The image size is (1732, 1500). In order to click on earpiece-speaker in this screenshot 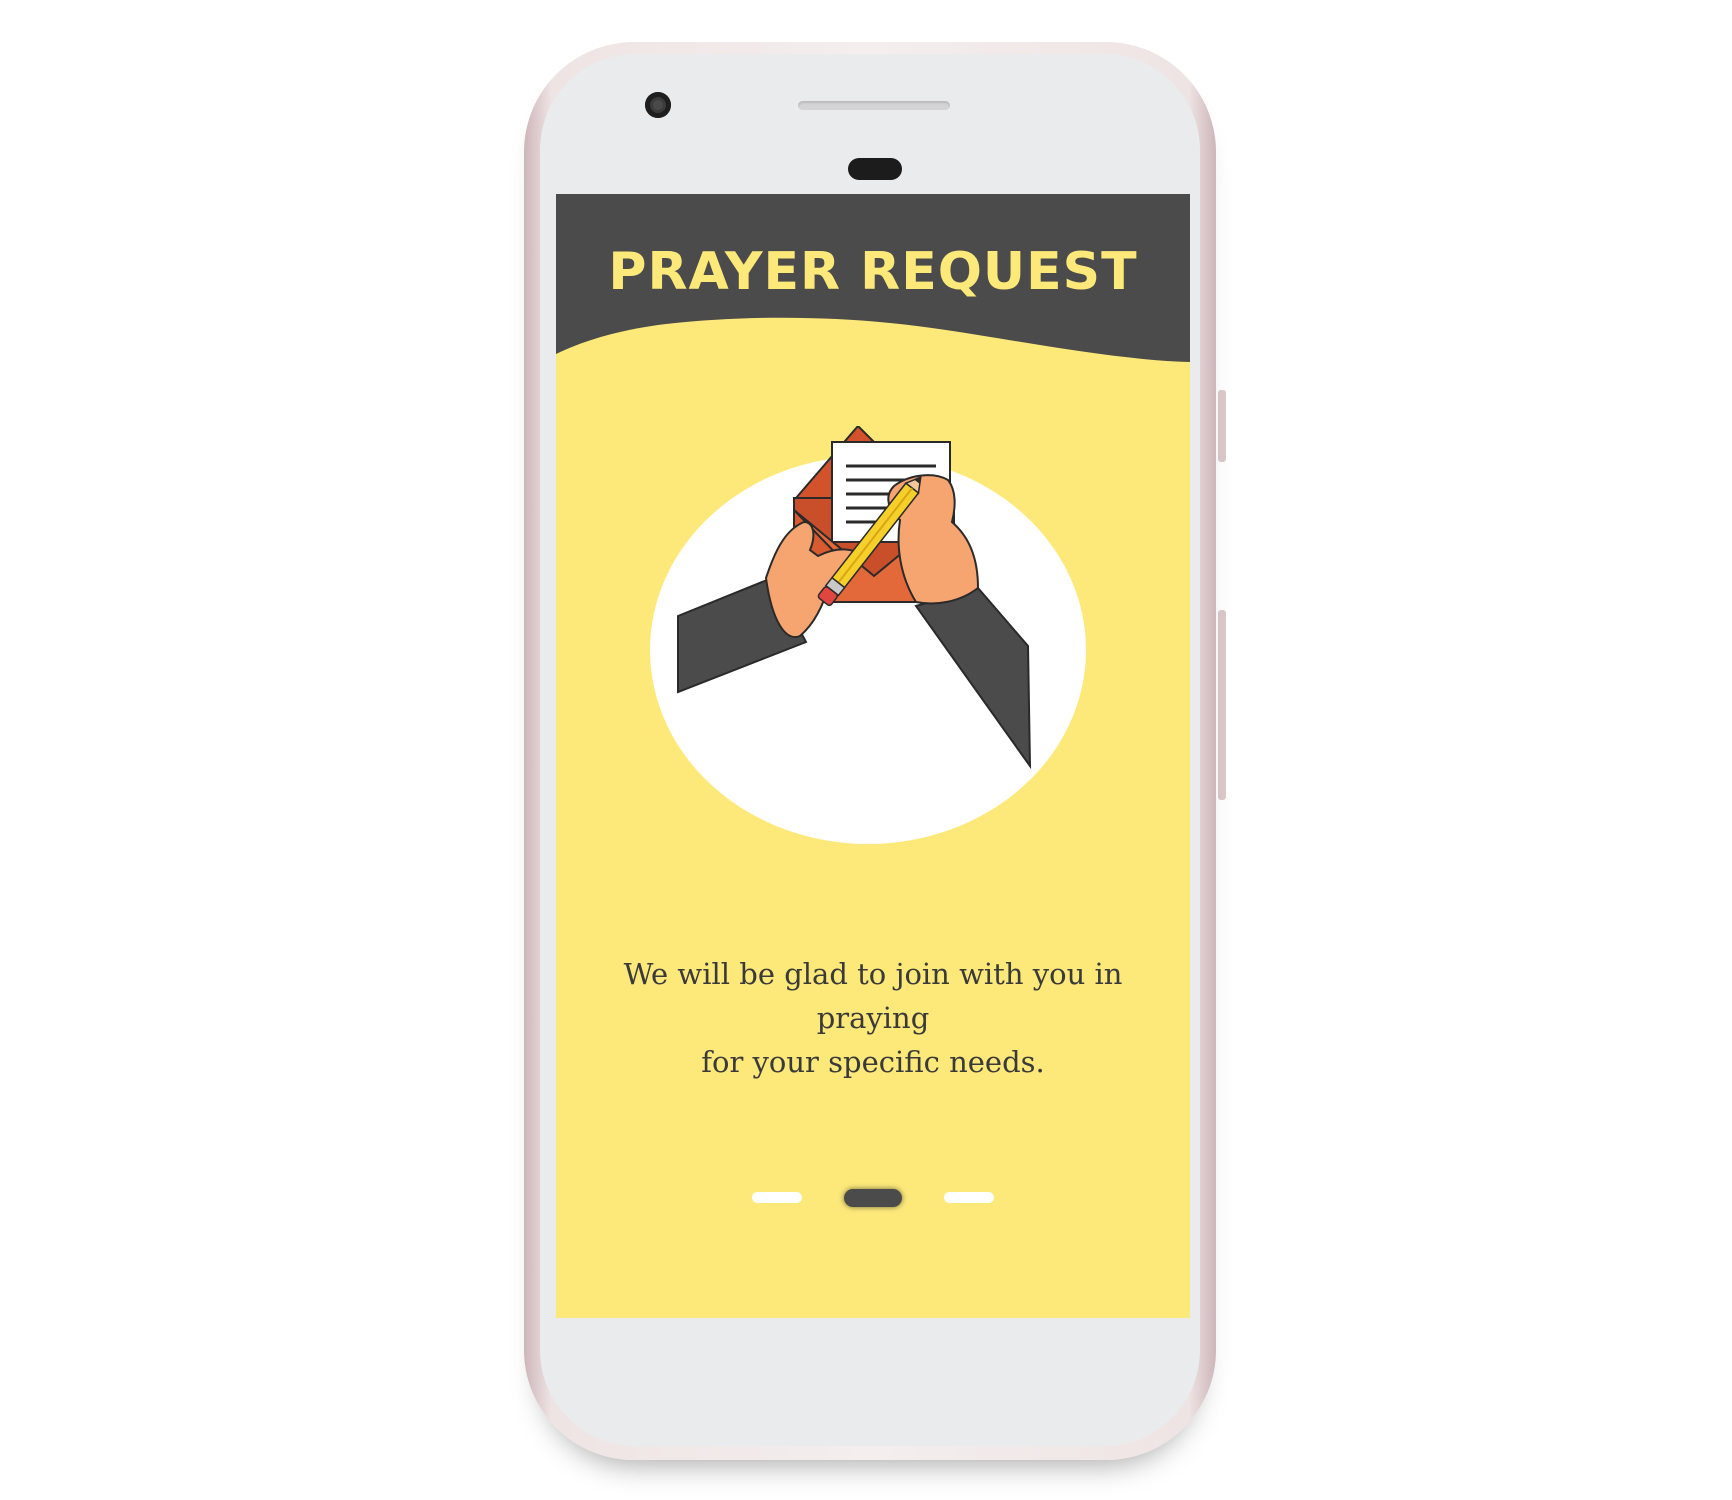, I will do `click(874, 105)`.